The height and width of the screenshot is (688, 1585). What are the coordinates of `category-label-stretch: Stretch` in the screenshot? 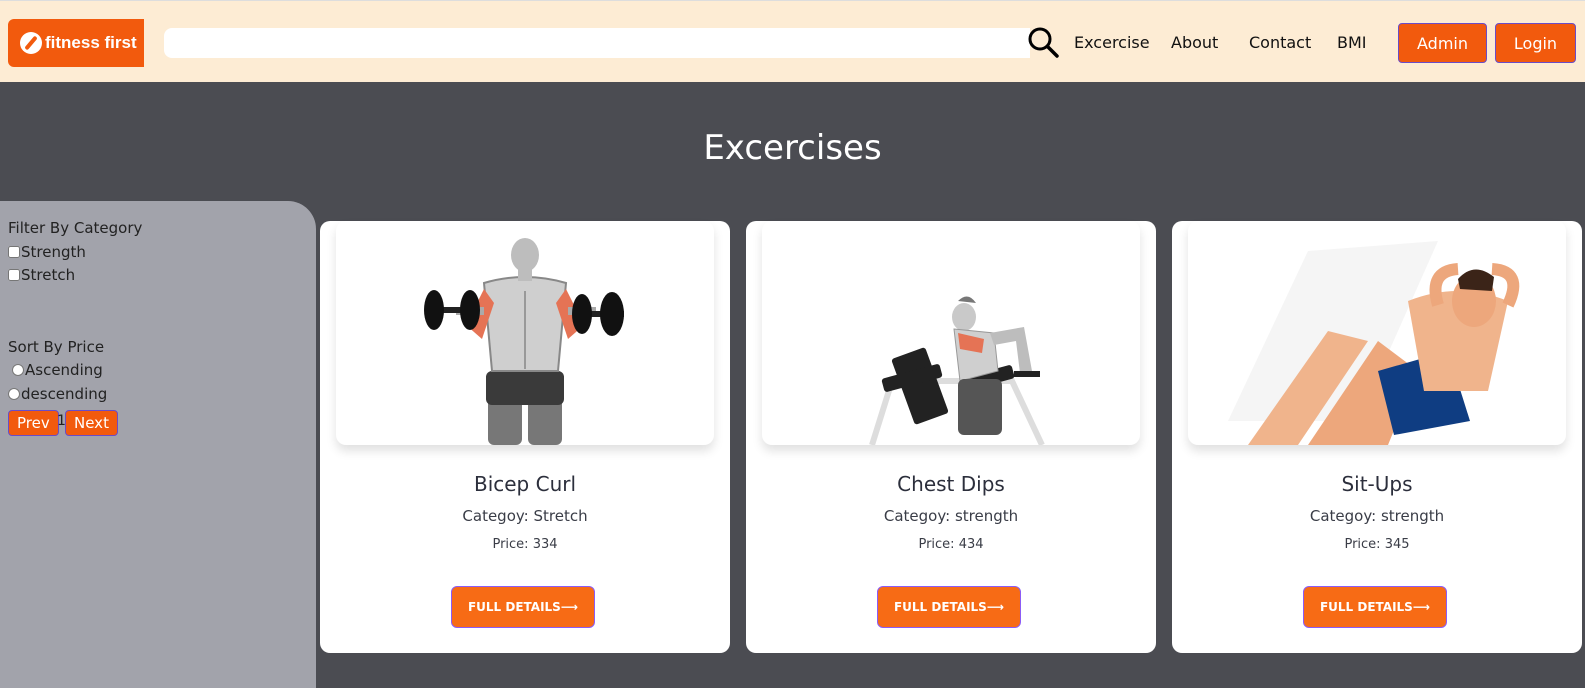 It's located at (48, 275).